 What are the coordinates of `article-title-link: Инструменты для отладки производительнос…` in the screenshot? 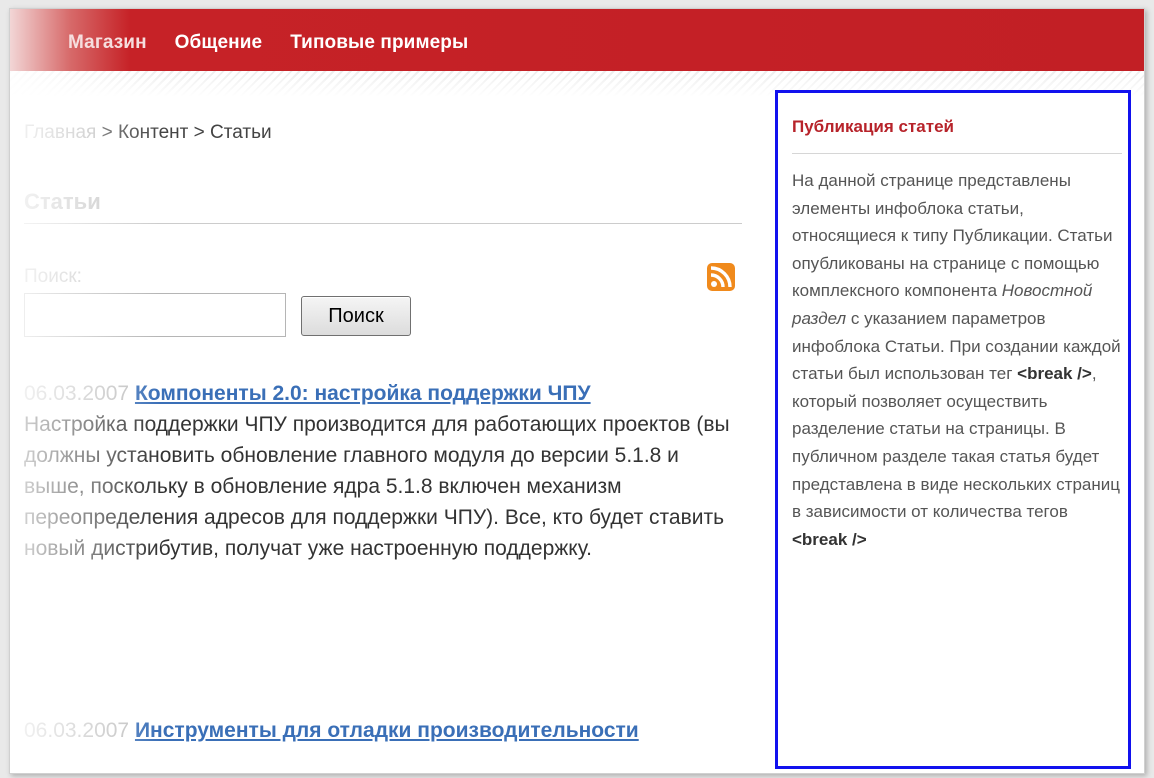 It's located at (387, 730).